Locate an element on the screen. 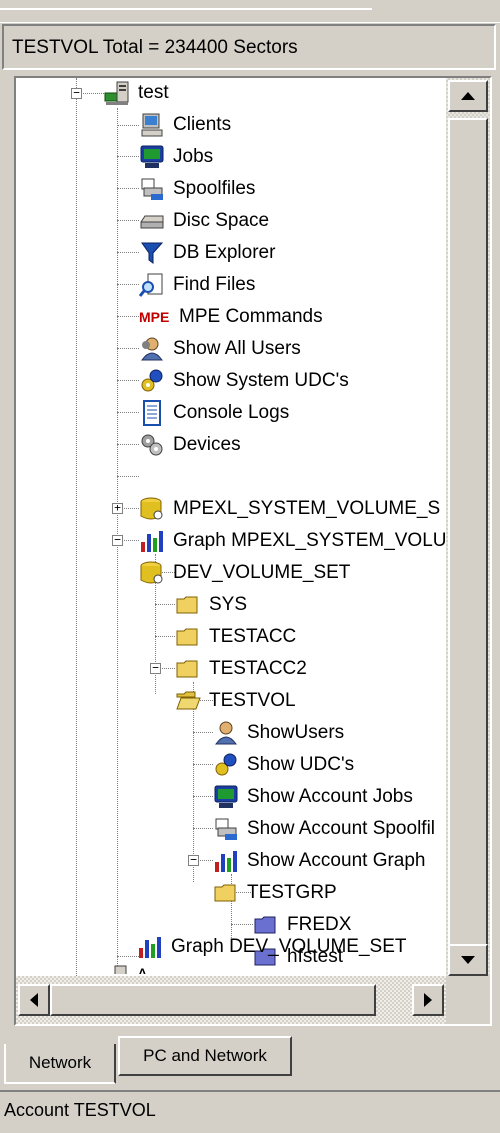  expand-mpexl-expander: + is located at coordinates (117, 508).